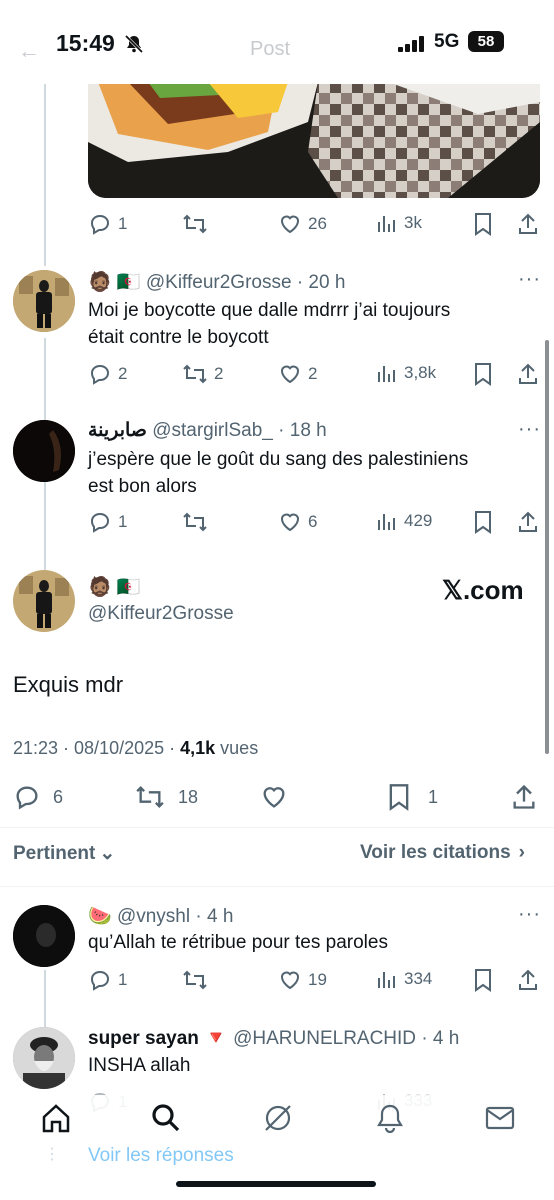 This screenshot has width=554, height=1200. Describe the element at coordinates (317, 979) in the screenshot. I see `like-count: 19` at that location.